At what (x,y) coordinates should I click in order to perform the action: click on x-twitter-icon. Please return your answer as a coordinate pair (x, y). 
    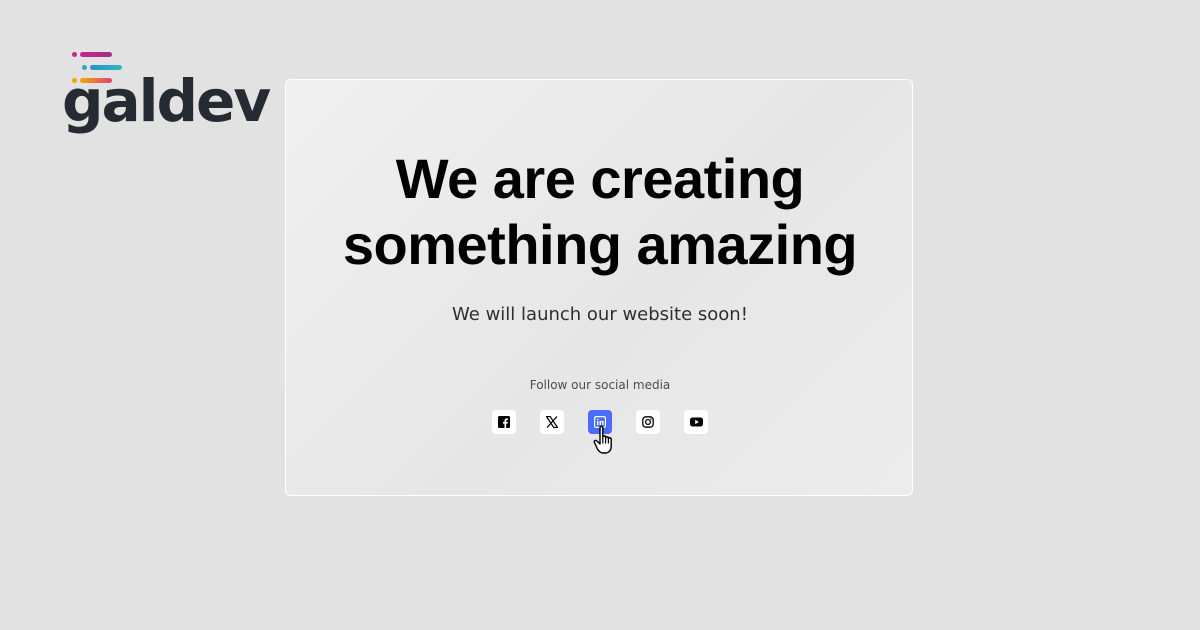
    Looking at the image, I should click on (552, 422).